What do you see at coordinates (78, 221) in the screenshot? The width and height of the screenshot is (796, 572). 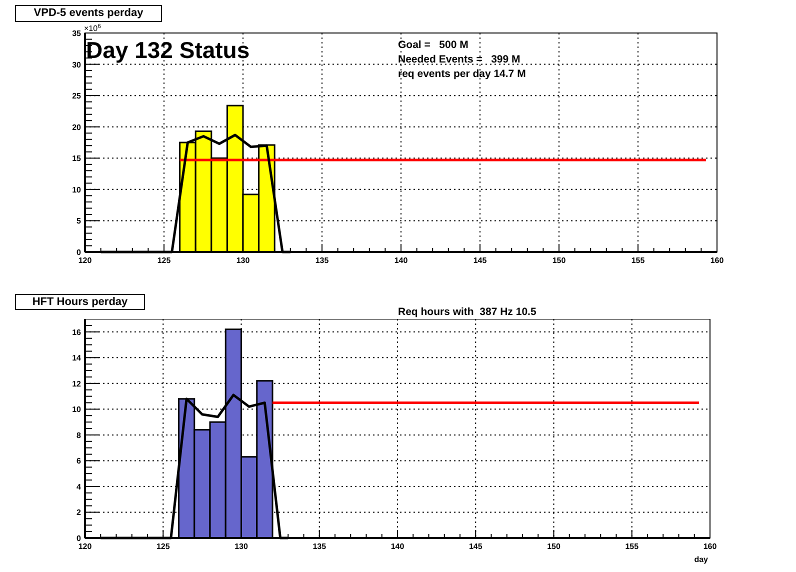 I see `tick-label: 5` at bounding box center [78, 221].